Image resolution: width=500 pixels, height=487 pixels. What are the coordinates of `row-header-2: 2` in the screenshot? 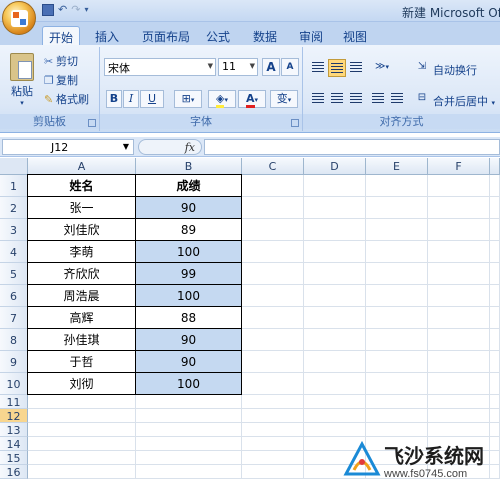 It's located at (14, 208).